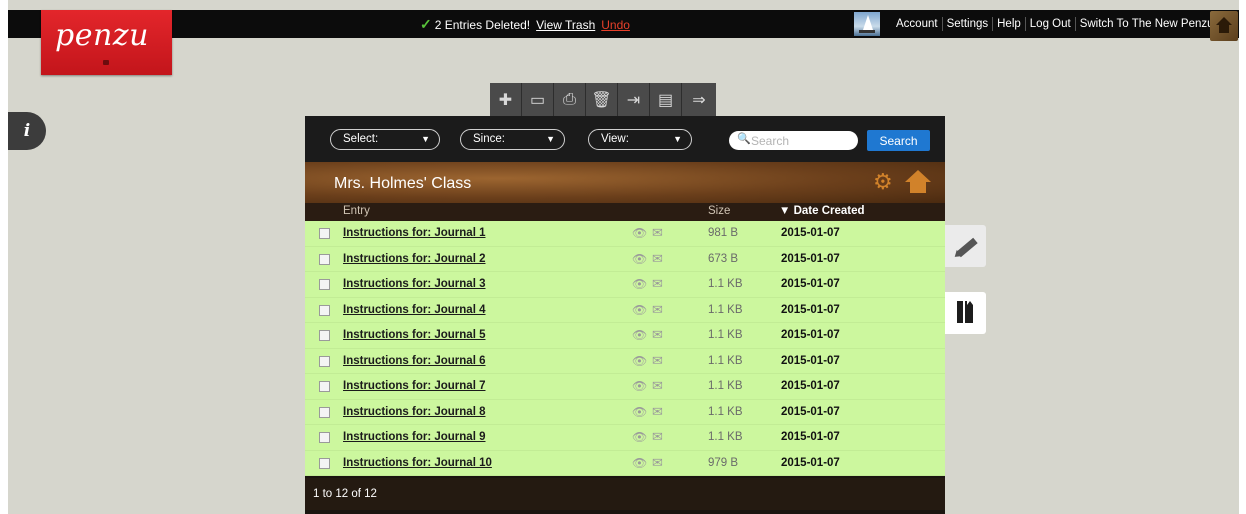 This screenshot has width=1246, height=514. I want to click on home-roof, so click(1224, 21).